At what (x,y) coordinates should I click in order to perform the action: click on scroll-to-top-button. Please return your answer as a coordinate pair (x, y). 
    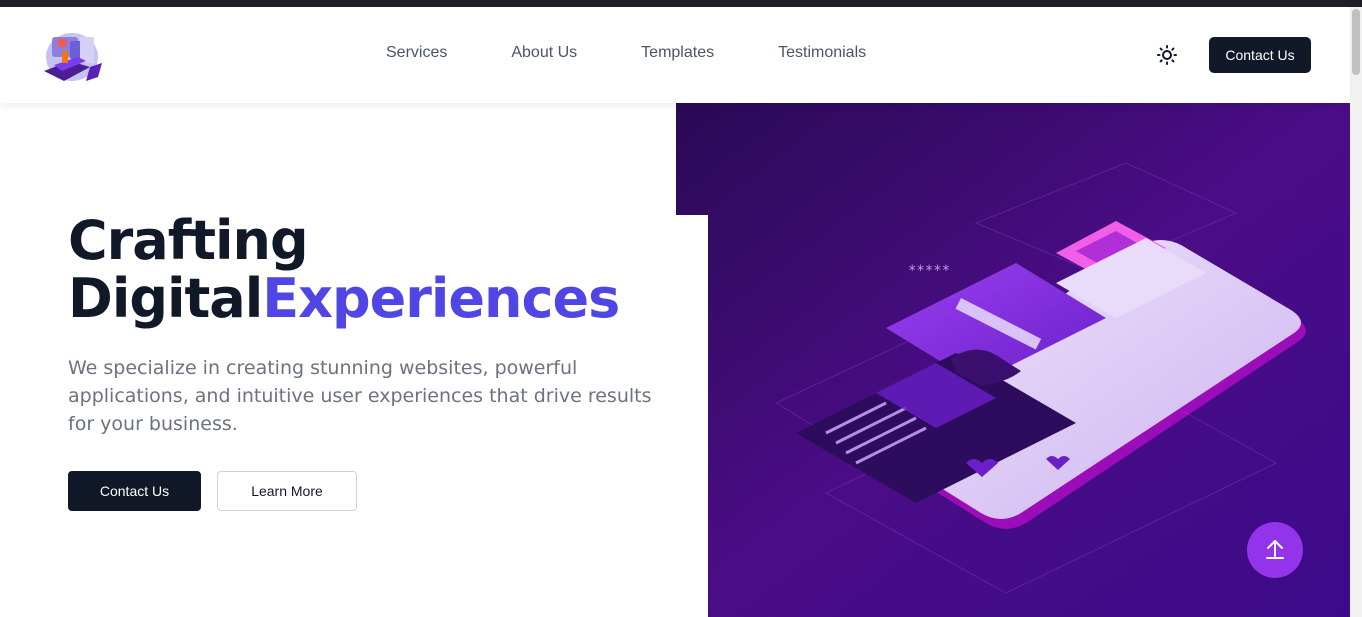
    Looking at the image, I should click on (1275, 550).